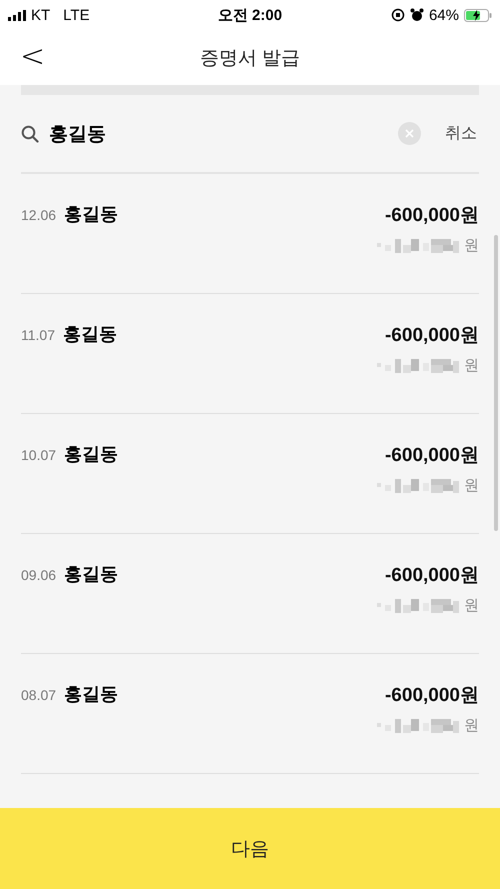 This screenshot has height=889, width=500. Describe the element at coordinates (33, 57) in the screenshot. I see `back-button: <` at that location.